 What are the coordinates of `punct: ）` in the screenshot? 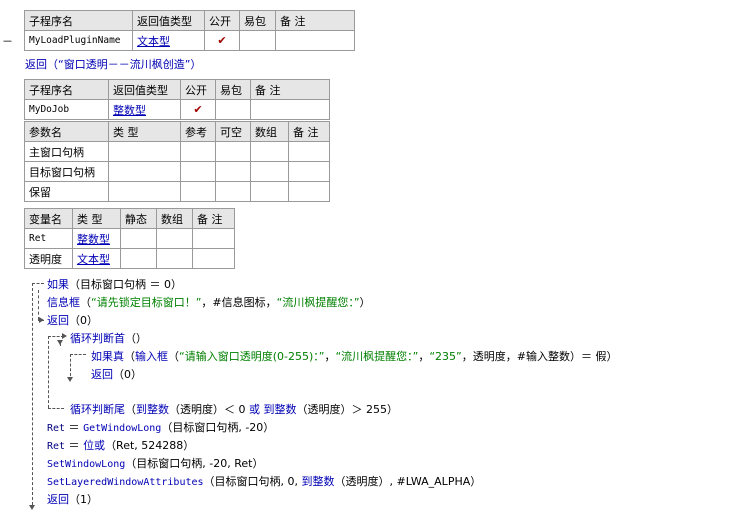 It's located at (365, 302).